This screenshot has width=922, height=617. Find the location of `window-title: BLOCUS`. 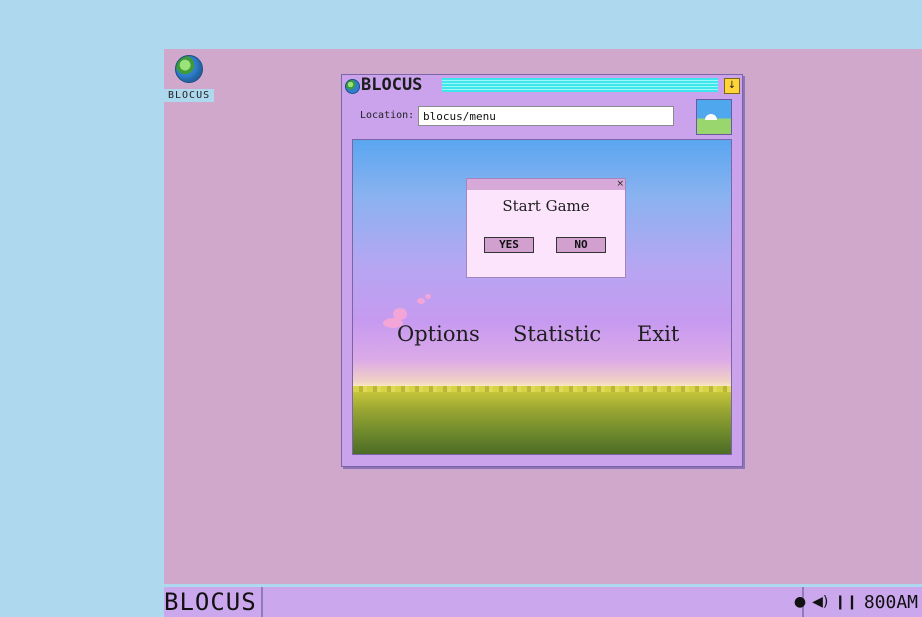

window-title: BLOCUS is located at coordinates (392, 85).